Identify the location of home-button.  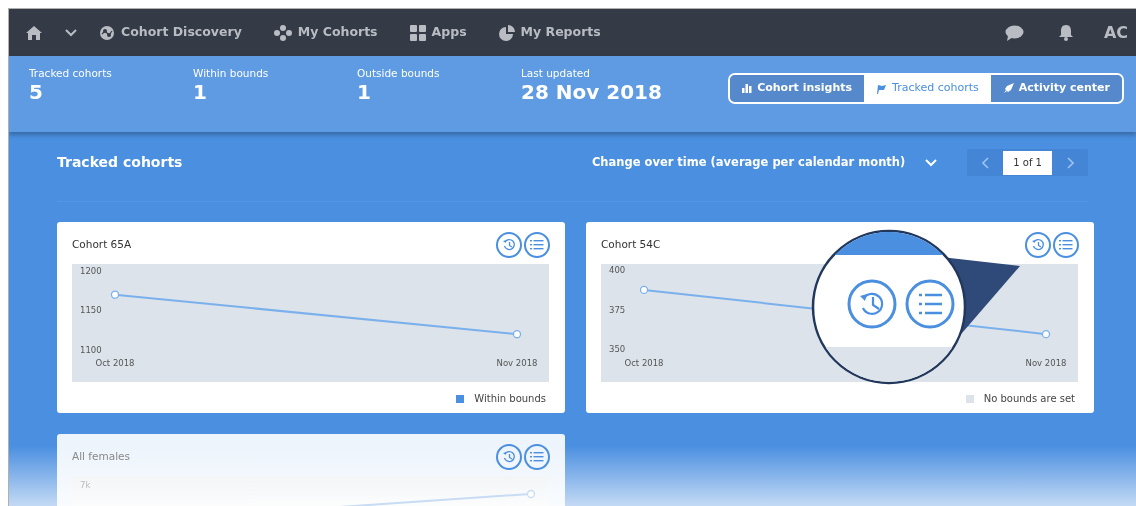
(34, 32).